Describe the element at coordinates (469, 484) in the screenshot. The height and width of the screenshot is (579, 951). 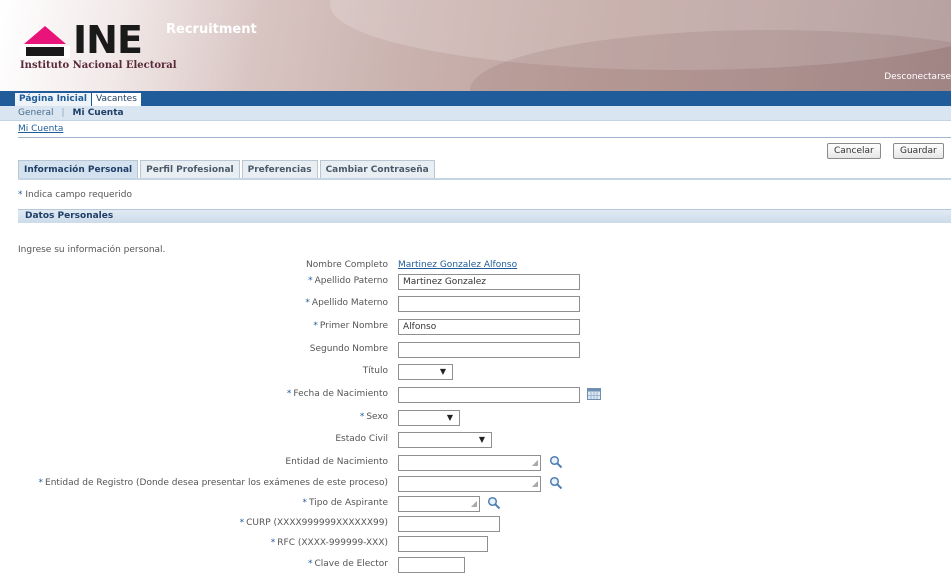
I see `entidad-registro-input: ◢` at that location.